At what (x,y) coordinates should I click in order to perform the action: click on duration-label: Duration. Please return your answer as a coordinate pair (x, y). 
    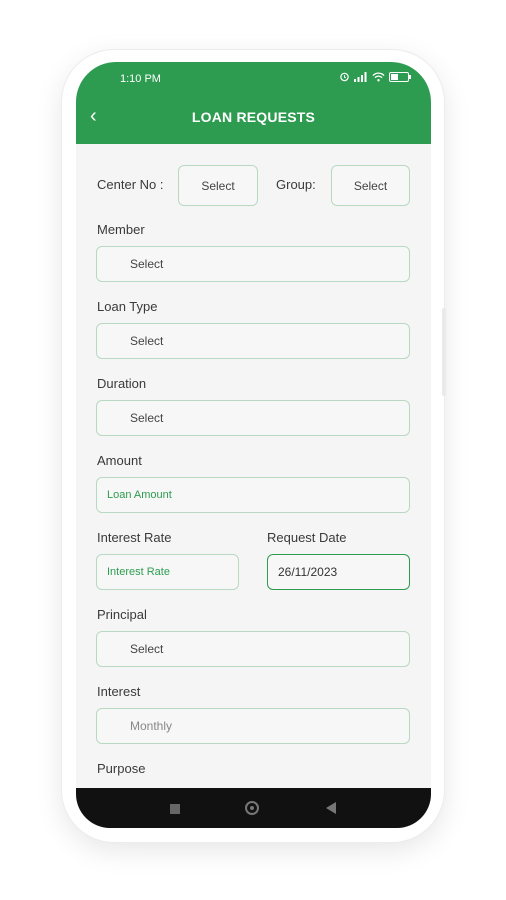
    Looking at the image, I should click on (122, 383).